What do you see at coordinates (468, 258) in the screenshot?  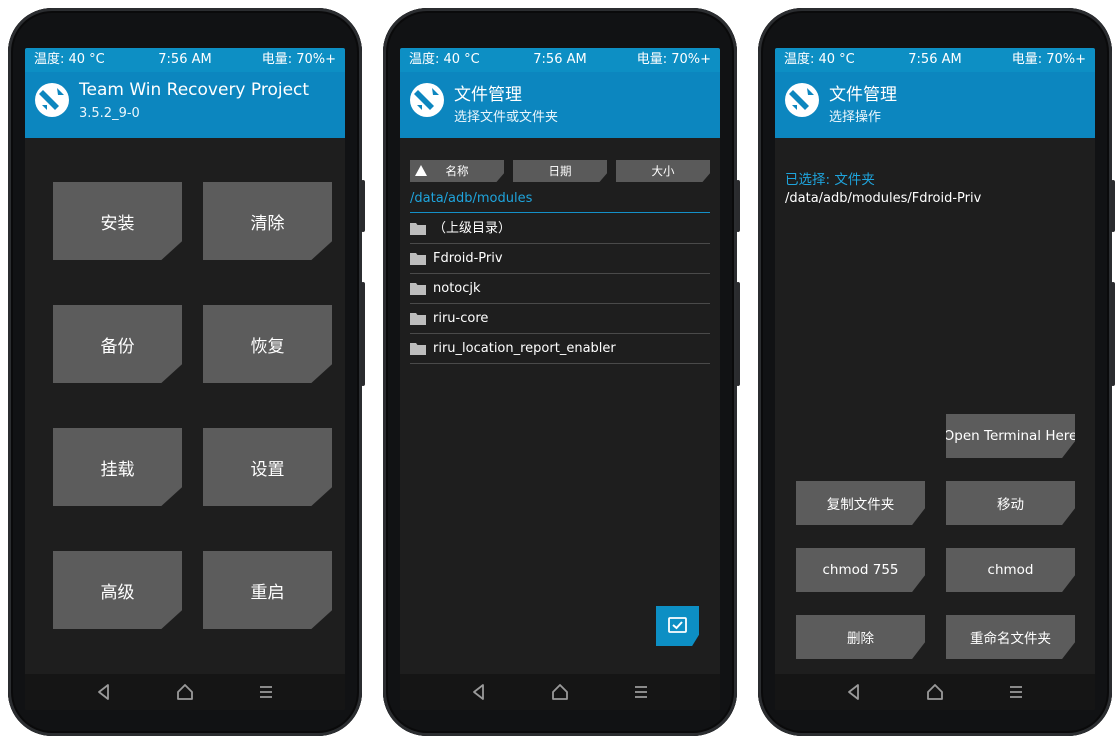 I see `file-name: Fdroid-Priv` at bounding box center [468, 258].